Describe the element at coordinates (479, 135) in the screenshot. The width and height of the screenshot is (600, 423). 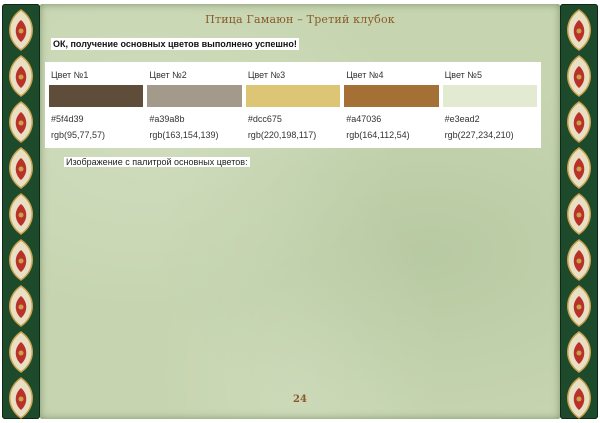
I see `color-rgb: rgb(227,234,210)` at that location.